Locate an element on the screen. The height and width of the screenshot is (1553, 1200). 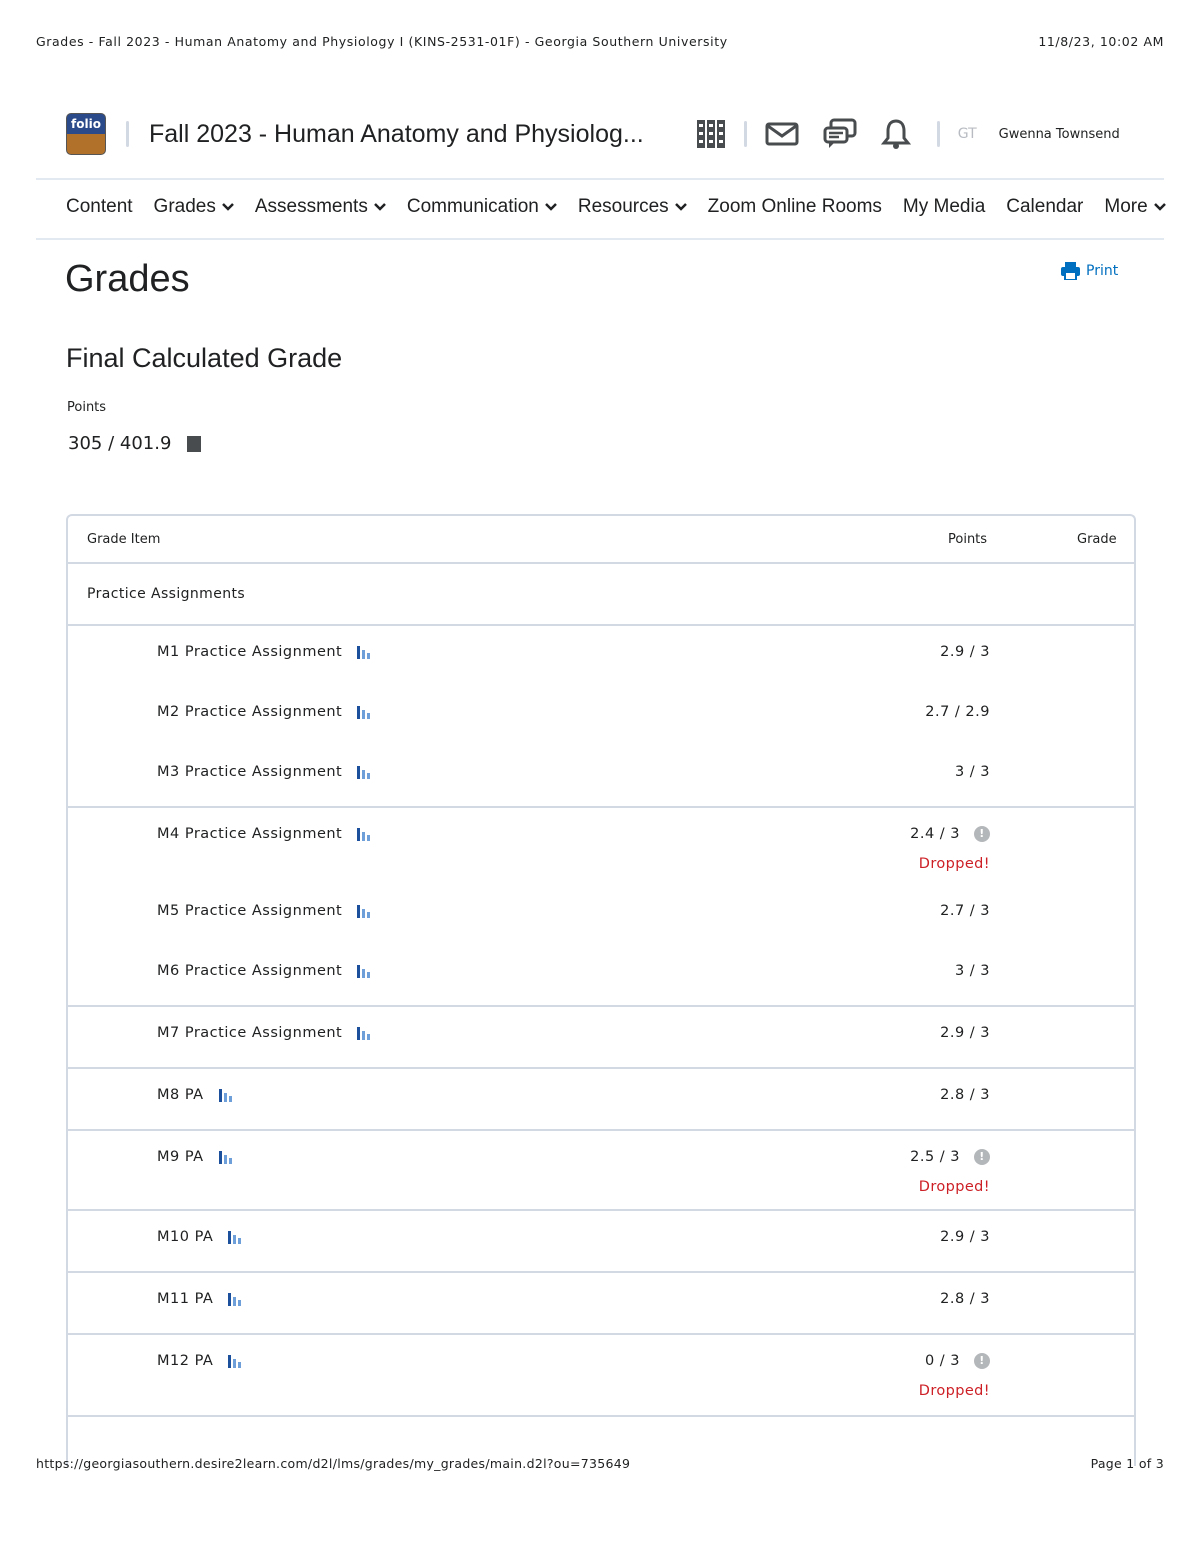
grade-item-name: M2 Practice Assignment is located at coordinates (264, 712).